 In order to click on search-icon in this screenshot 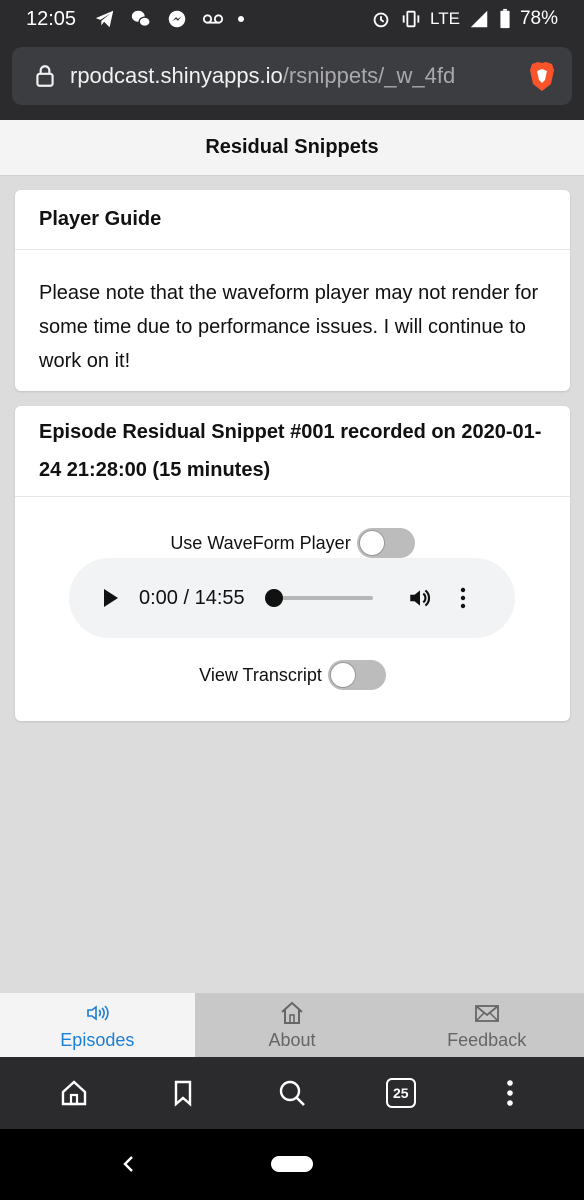, I will do `click(292, 1093)`.